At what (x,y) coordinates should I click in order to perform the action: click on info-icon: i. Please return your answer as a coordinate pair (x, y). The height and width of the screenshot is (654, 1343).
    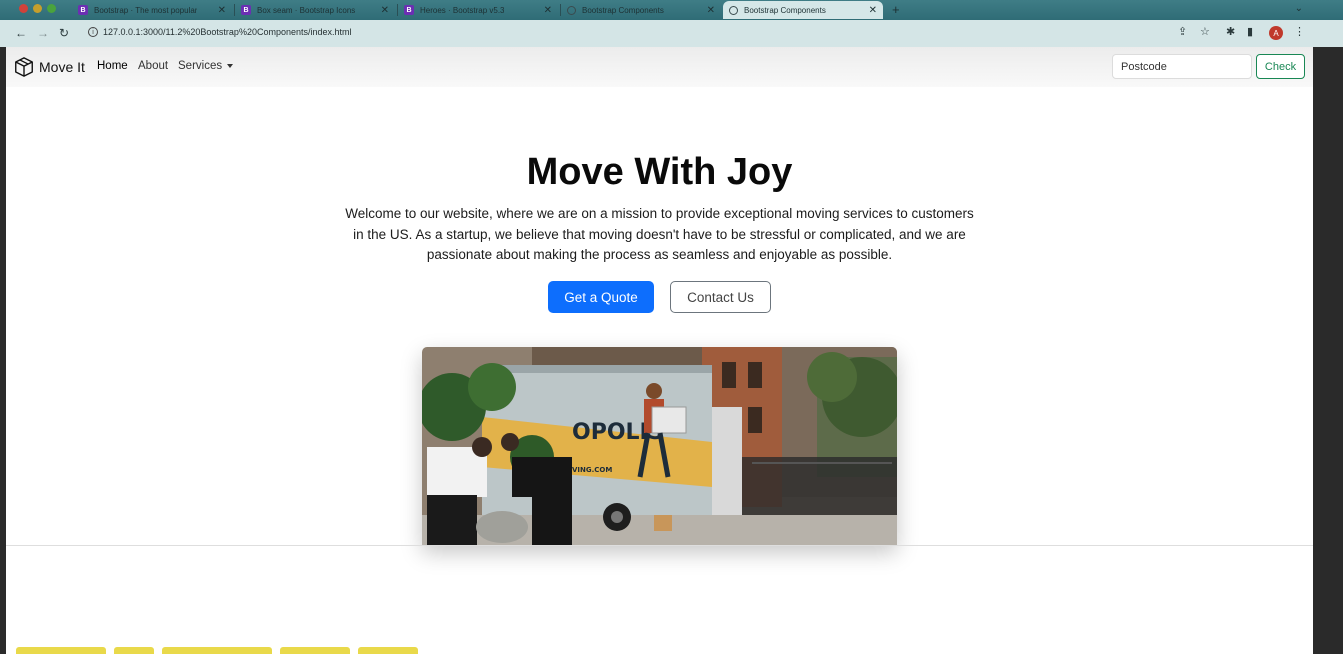
    Looking at the image, I should click on (93, 32).